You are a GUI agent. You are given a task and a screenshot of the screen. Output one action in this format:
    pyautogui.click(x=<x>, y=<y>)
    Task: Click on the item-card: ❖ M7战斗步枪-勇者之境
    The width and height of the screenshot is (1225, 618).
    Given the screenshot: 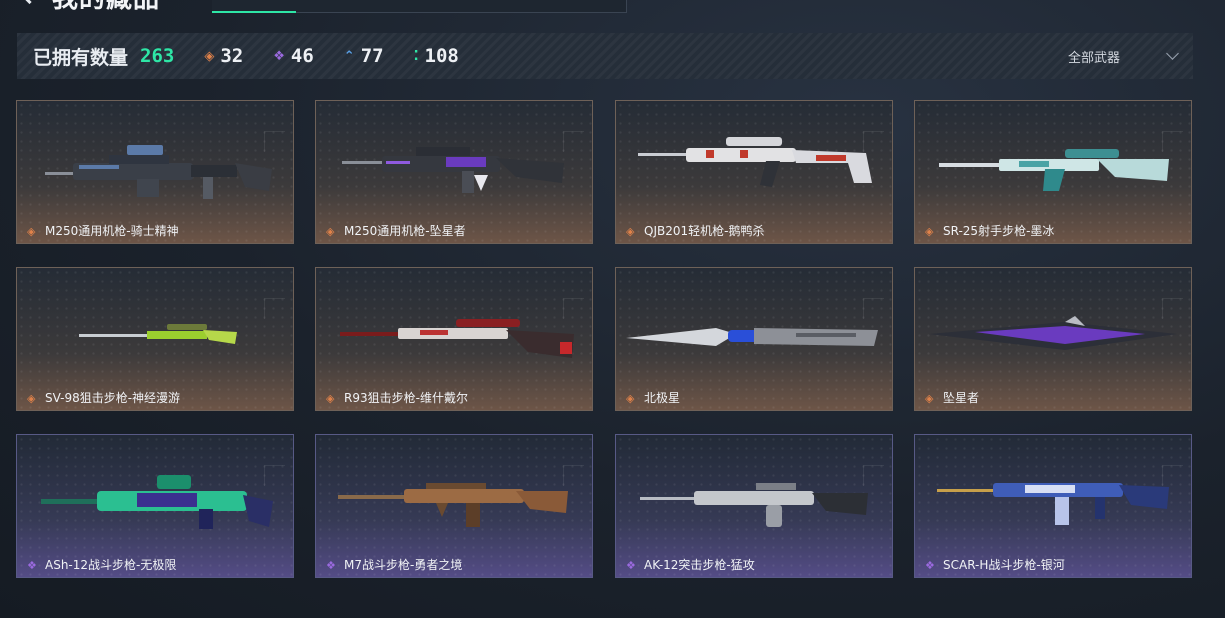 What is the action you would take?
    pyautogui.click(x=454, y=506)
    